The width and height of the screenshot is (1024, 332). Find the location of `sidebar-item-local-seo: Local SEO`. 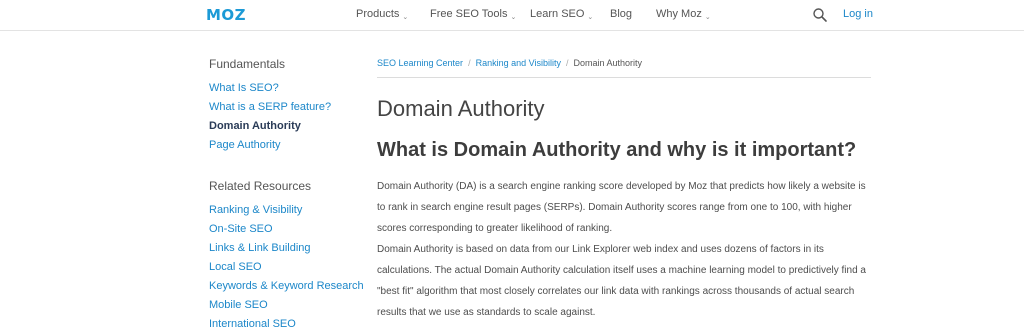

sidebar-item-local-seo: Local SEO is located at coordinates (235, 267).